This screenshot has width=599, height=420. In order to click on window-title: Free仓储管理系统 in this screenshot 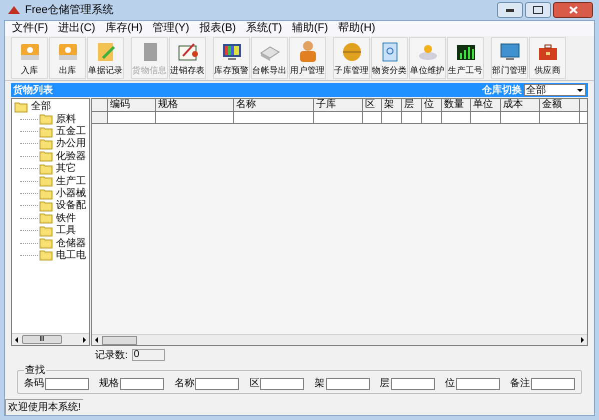, I will do `click(69, 10)`.